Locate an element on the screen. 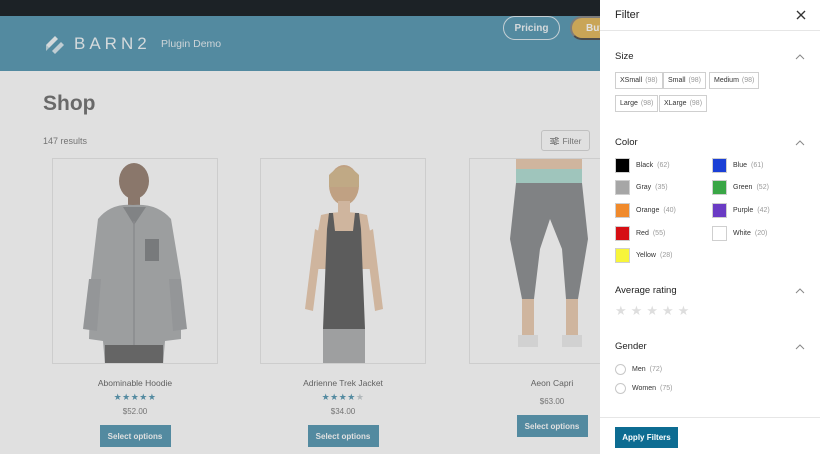 The image size is (820, 454). color-count: (40) is located at coordinates (669, 210).